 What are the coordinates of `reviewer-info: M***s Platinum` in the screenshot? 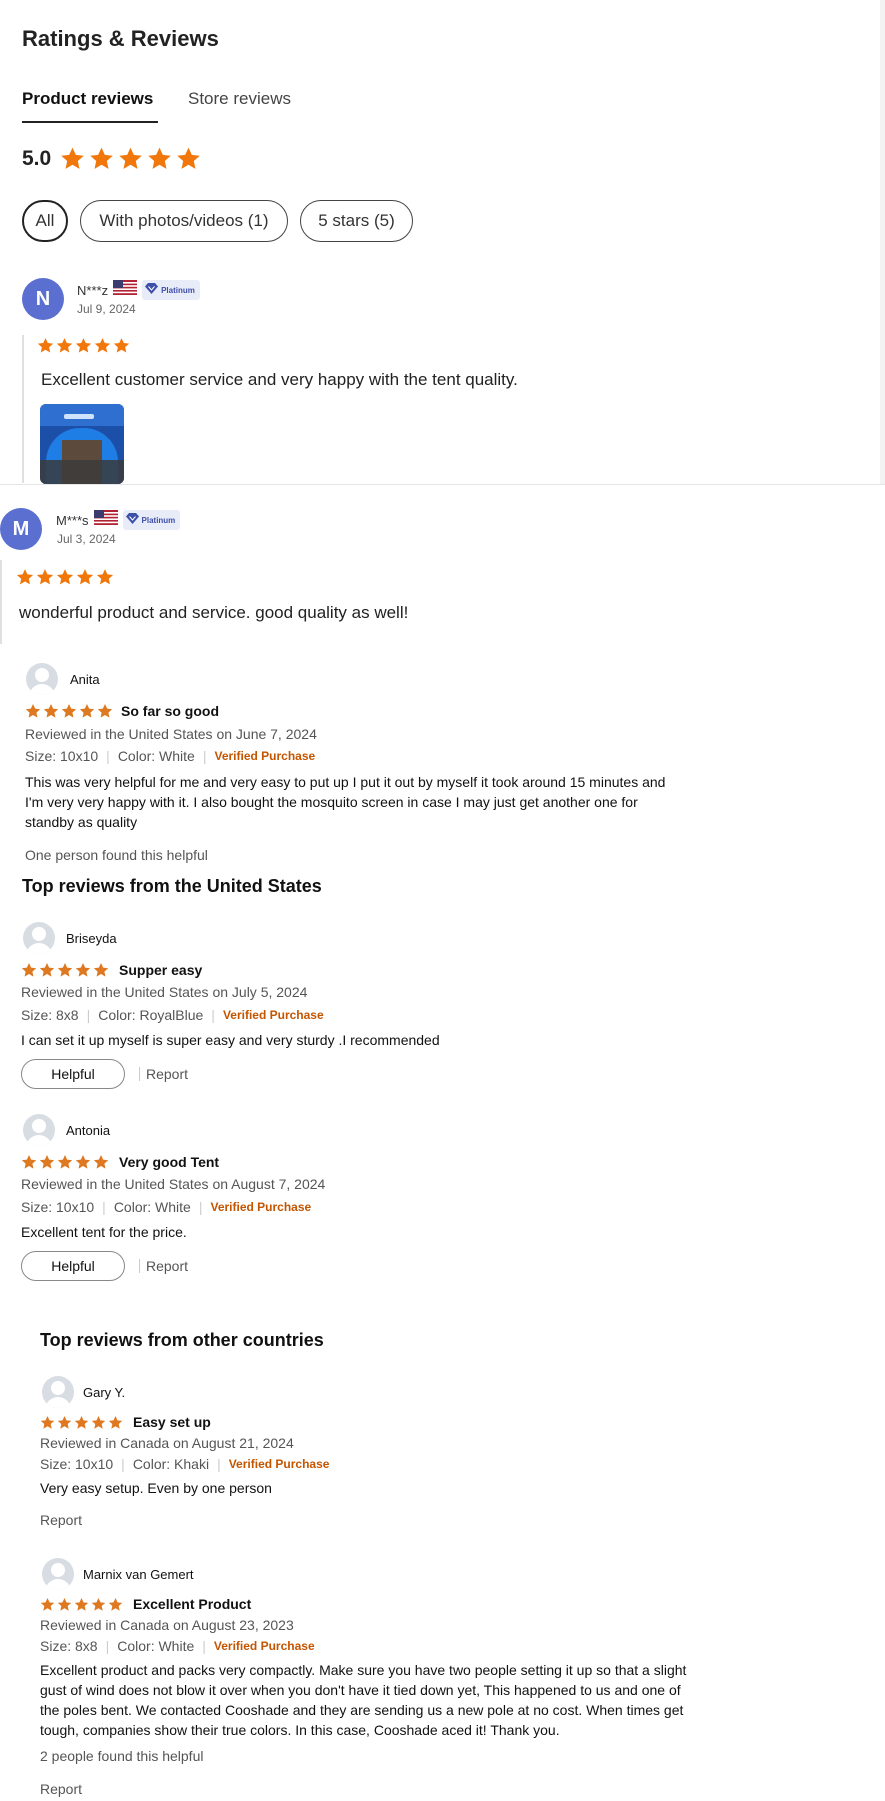 It's located at (118, 520).